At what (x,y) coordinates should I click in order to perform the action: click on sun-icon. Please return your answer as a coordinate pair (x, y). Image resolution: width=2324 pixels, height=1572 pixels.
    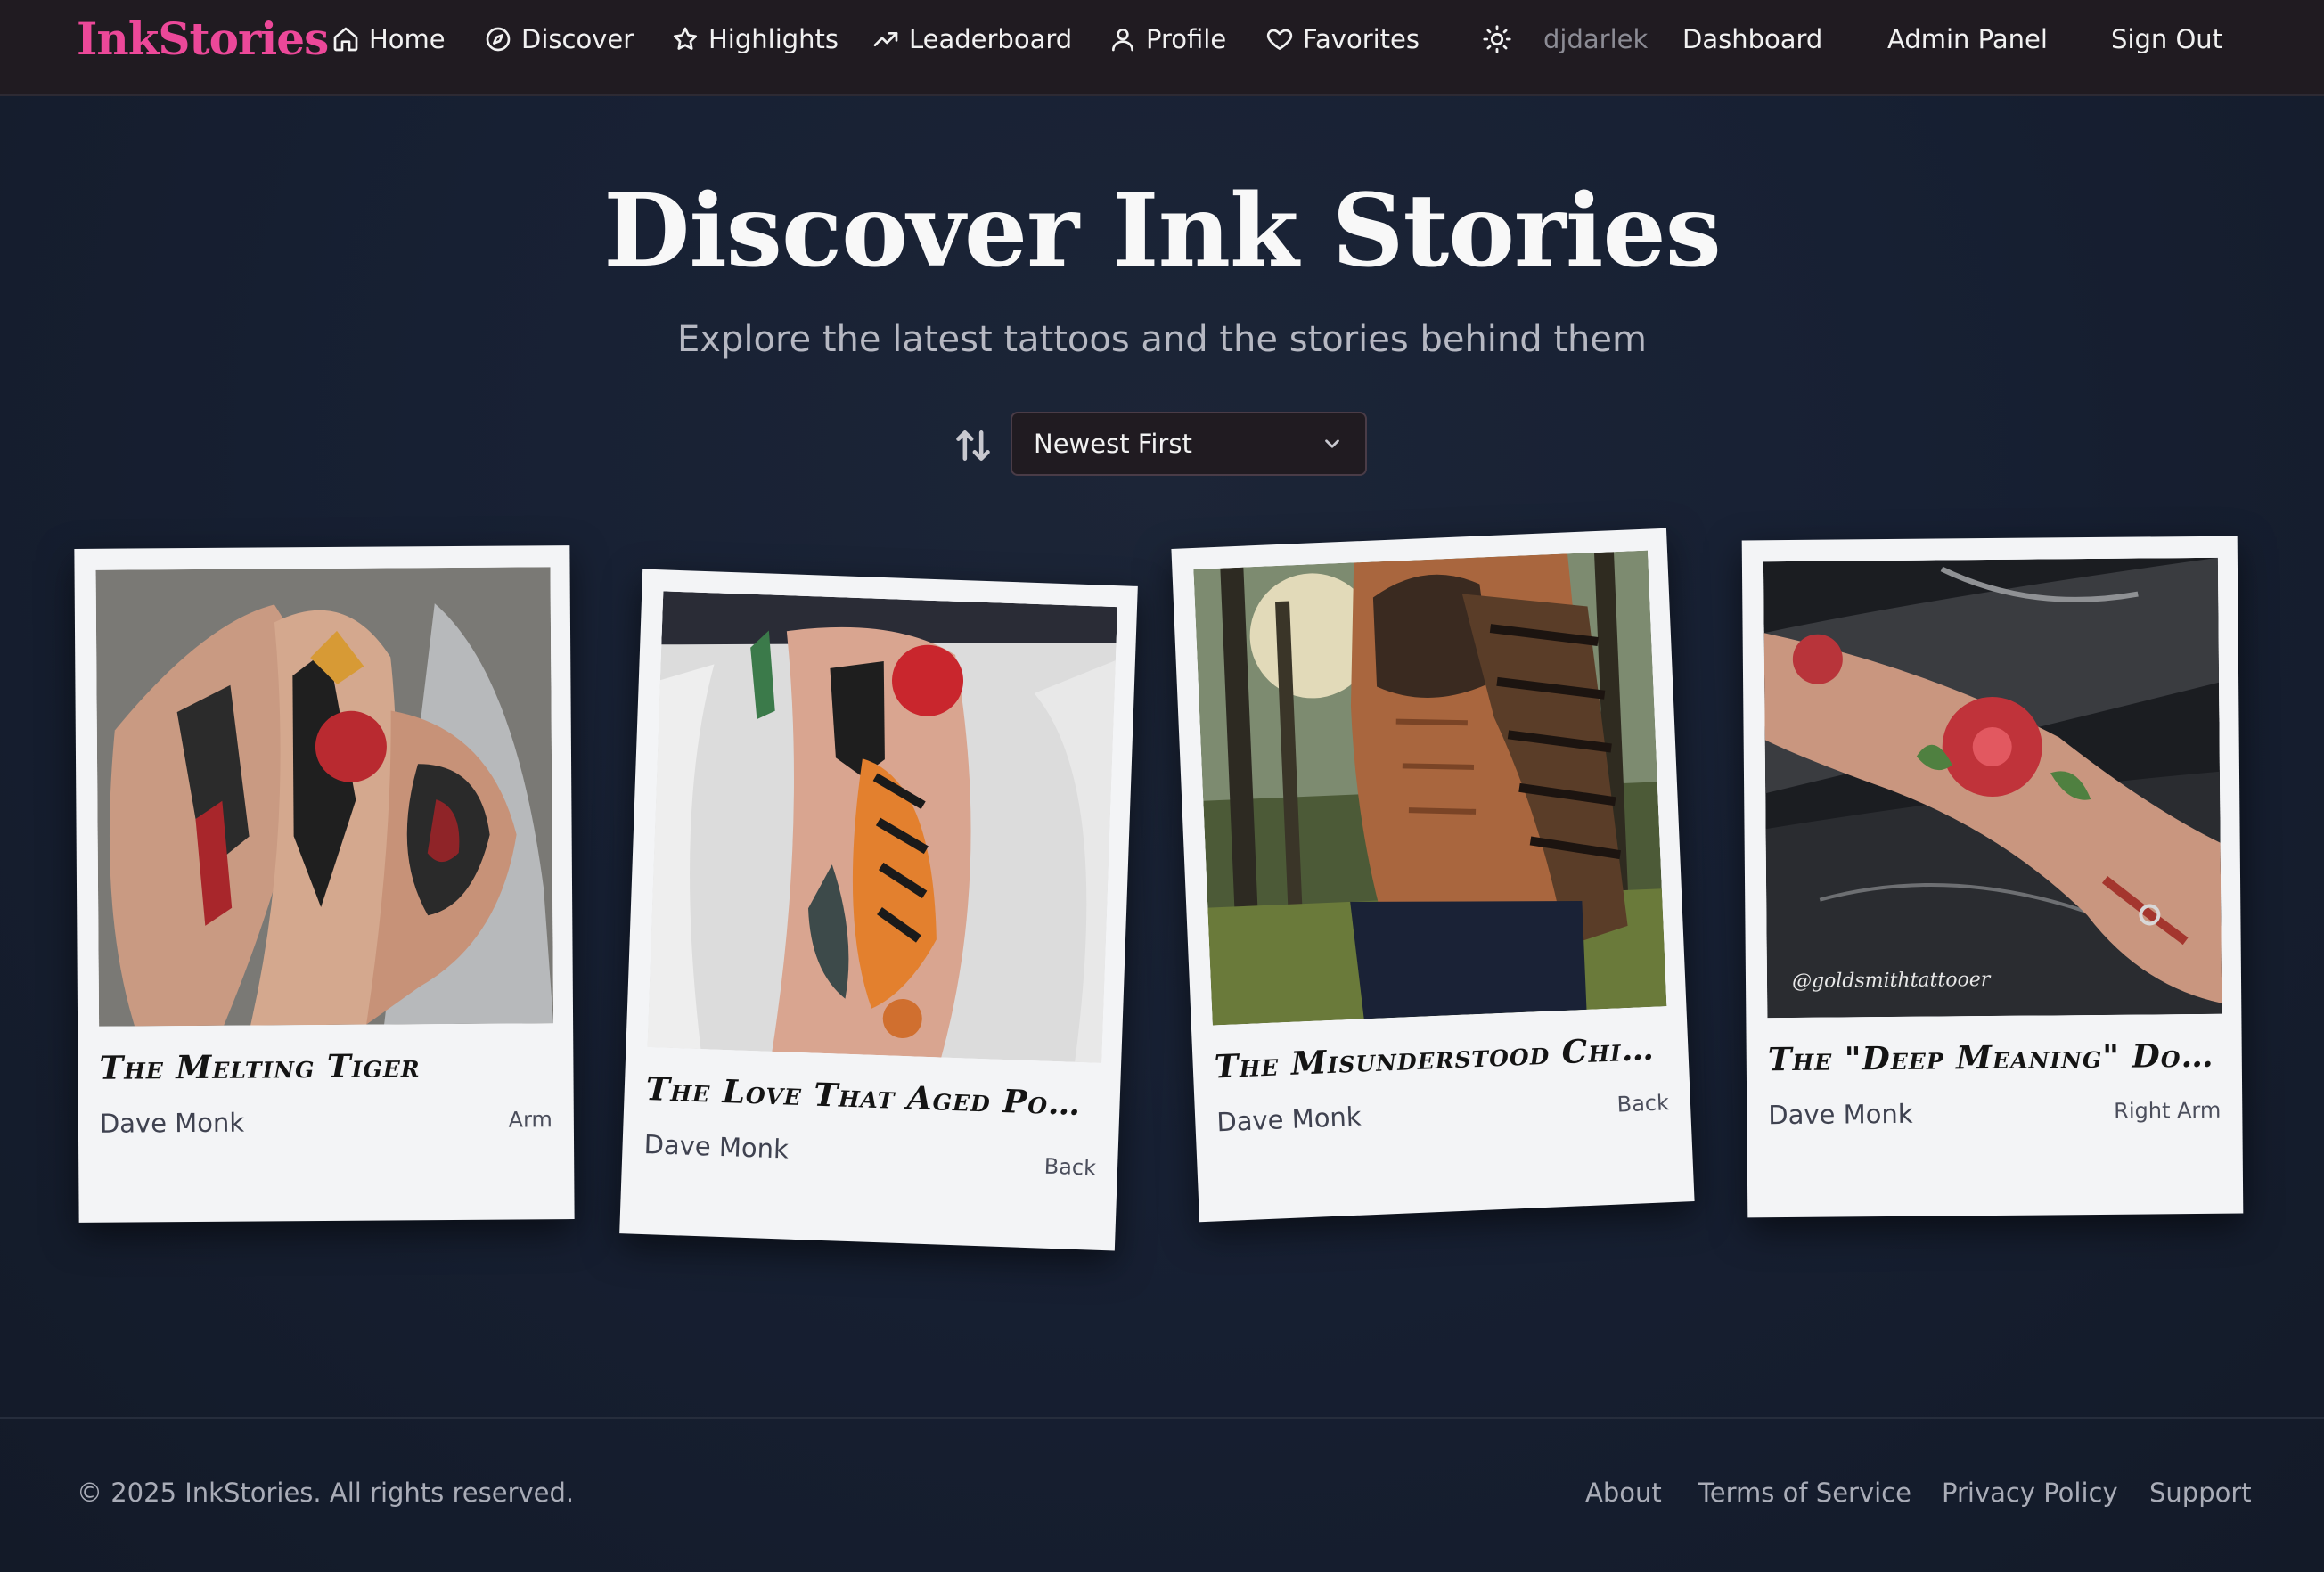
    Looking at the image, I should click on (1497, 39).